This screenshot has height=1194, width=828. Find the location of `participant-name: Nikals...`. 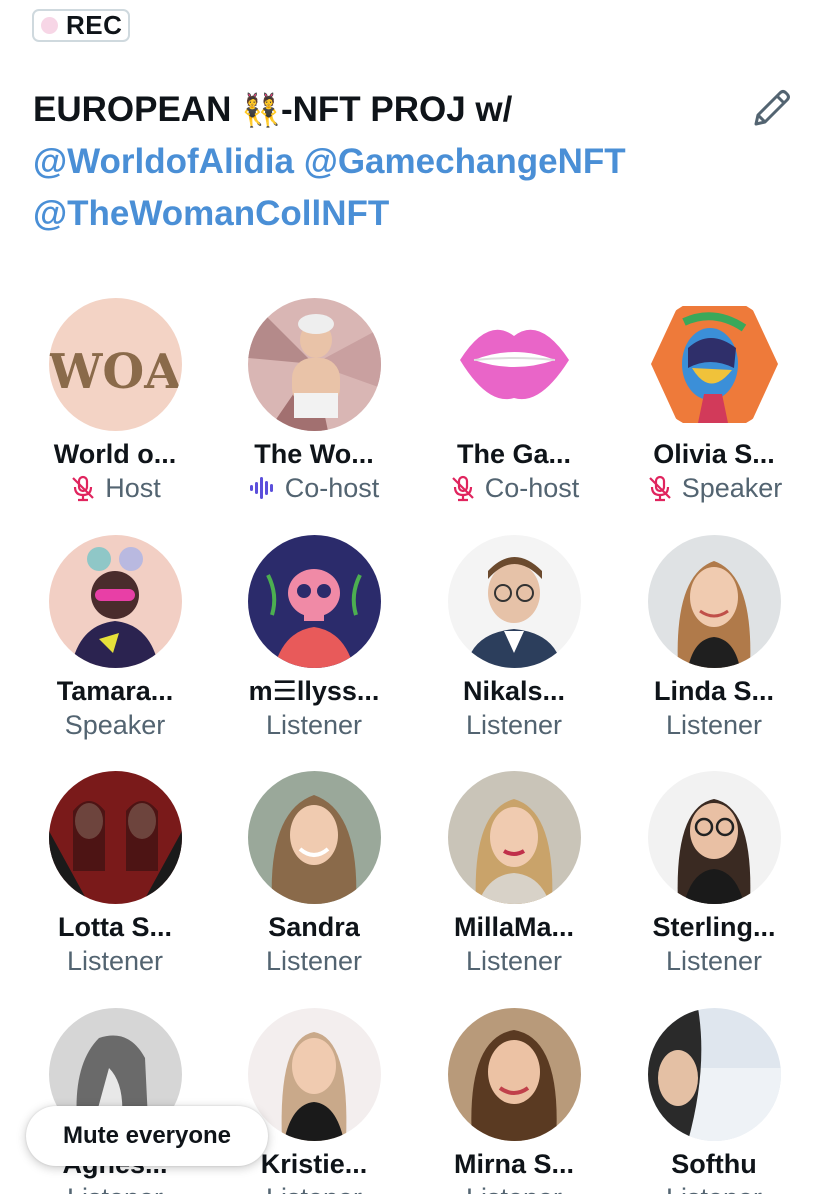

participant-name: Nikals... is located at coordinates (514, 691).